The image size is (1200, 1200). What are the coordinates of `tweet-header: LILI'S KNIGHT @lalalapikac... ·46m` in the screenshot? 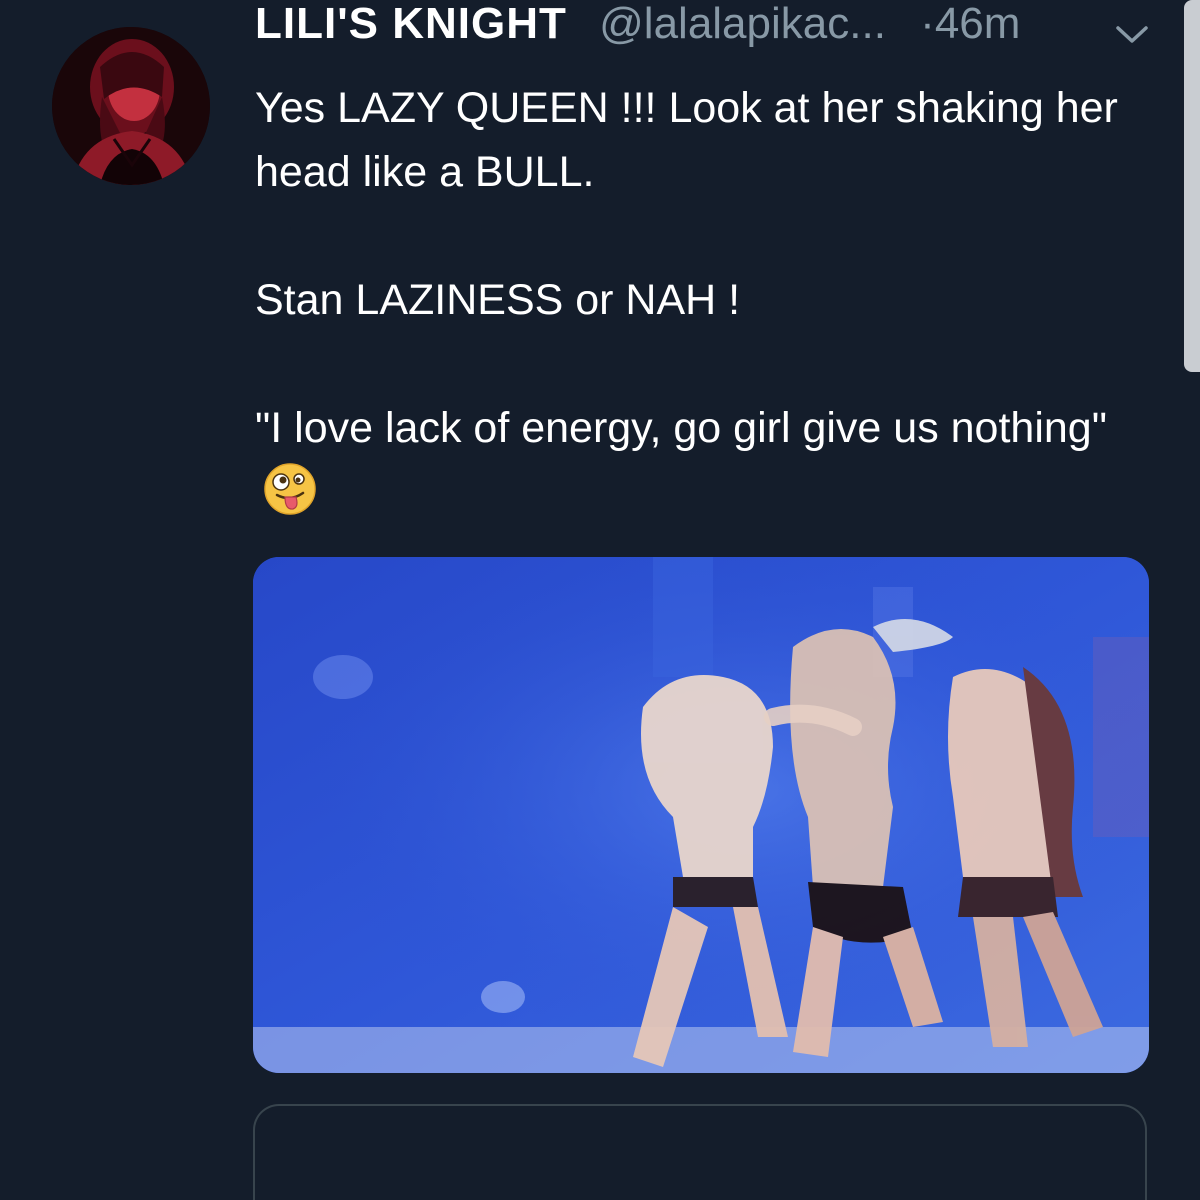 It's located at (705, 27).